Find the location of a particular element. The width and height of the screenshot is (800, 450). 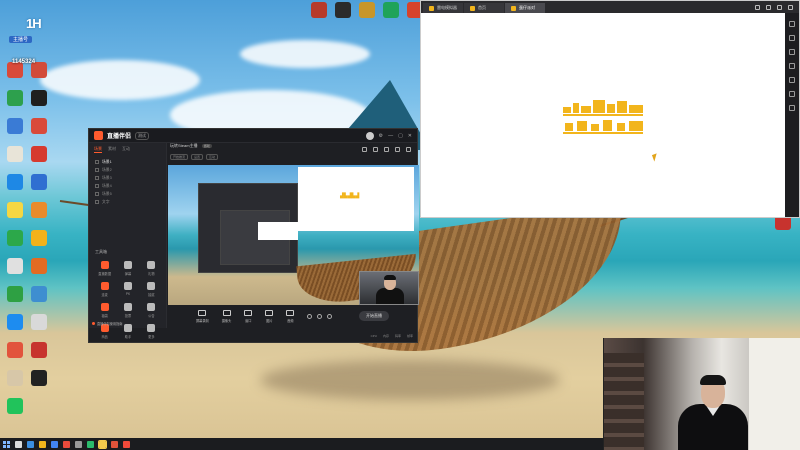

tool-button: 投票 is located at coordinates (127, 310).